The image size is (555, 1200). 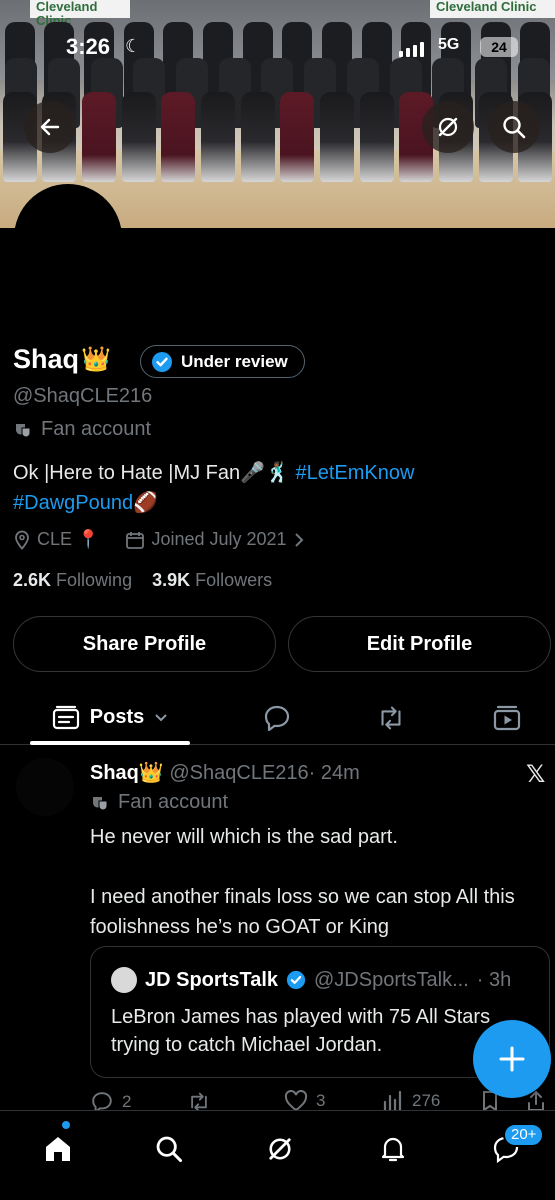 I want to click on tab-posts-label: Posts, so click(x=117, y=717).